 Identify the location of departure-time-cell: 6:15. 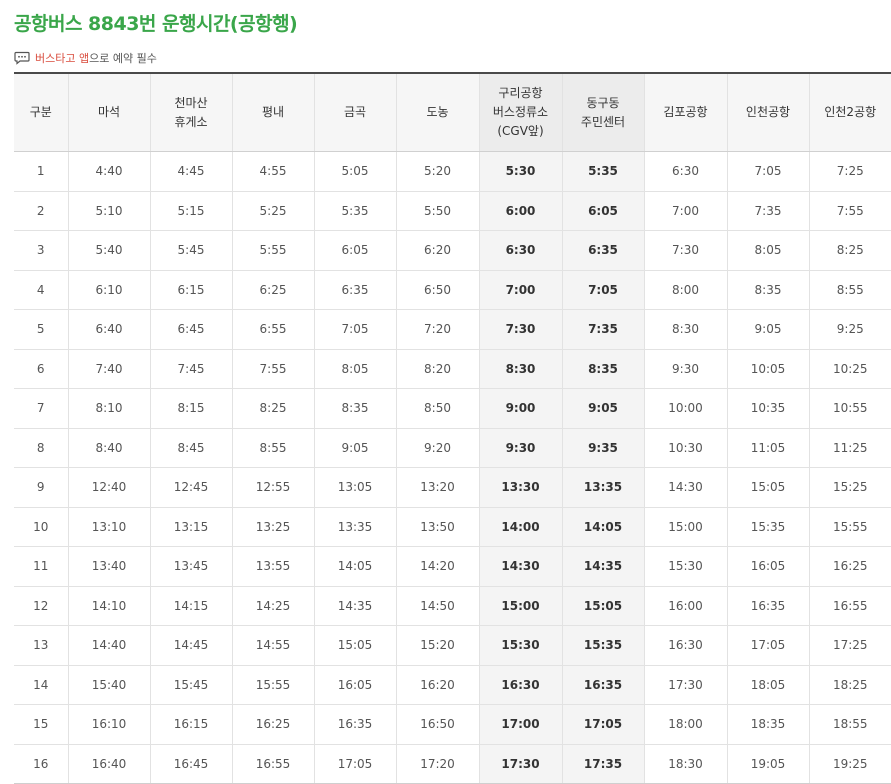
(191, 290).